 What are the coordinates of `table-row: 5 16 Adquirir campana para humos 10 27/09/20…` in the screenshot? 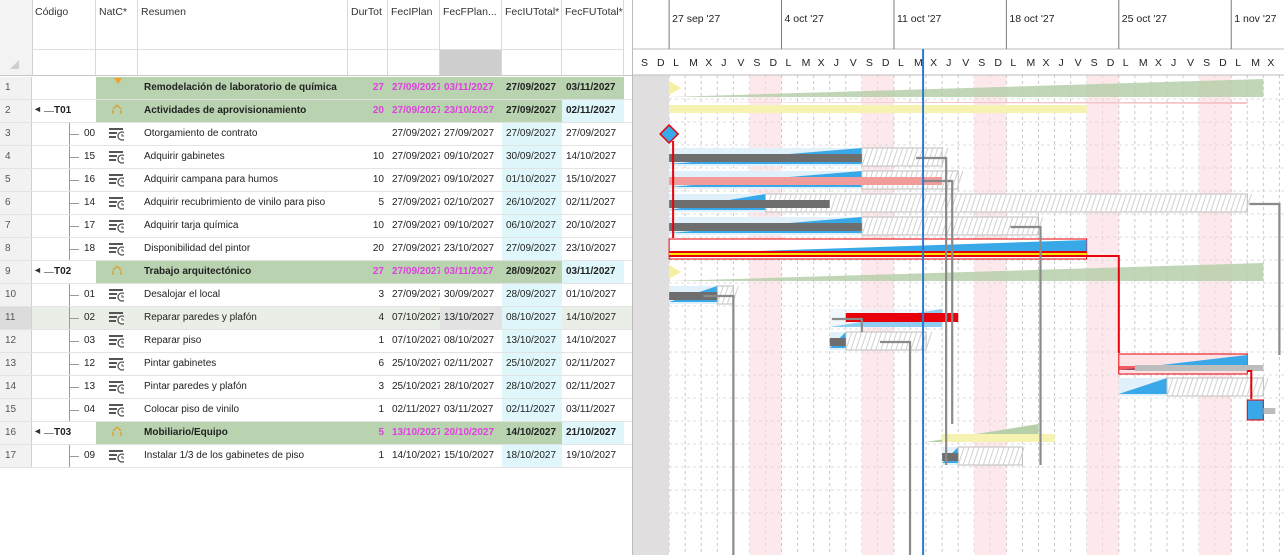 It's located at (316, 180).